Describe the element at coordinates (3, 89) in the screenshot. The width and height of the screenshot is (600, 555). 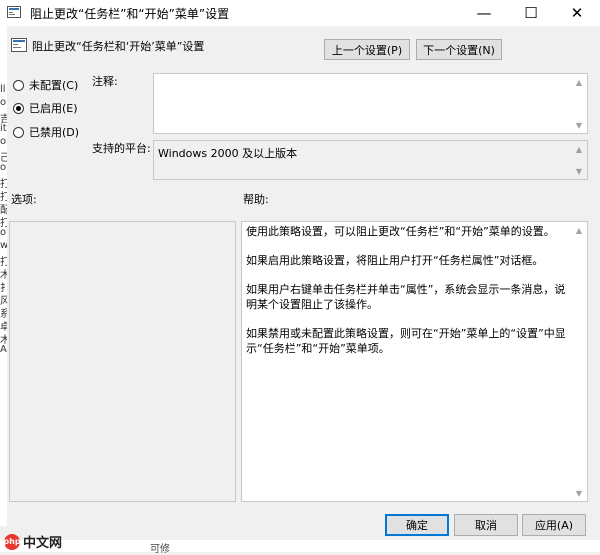
I see `background-glyph: ll` at that location.